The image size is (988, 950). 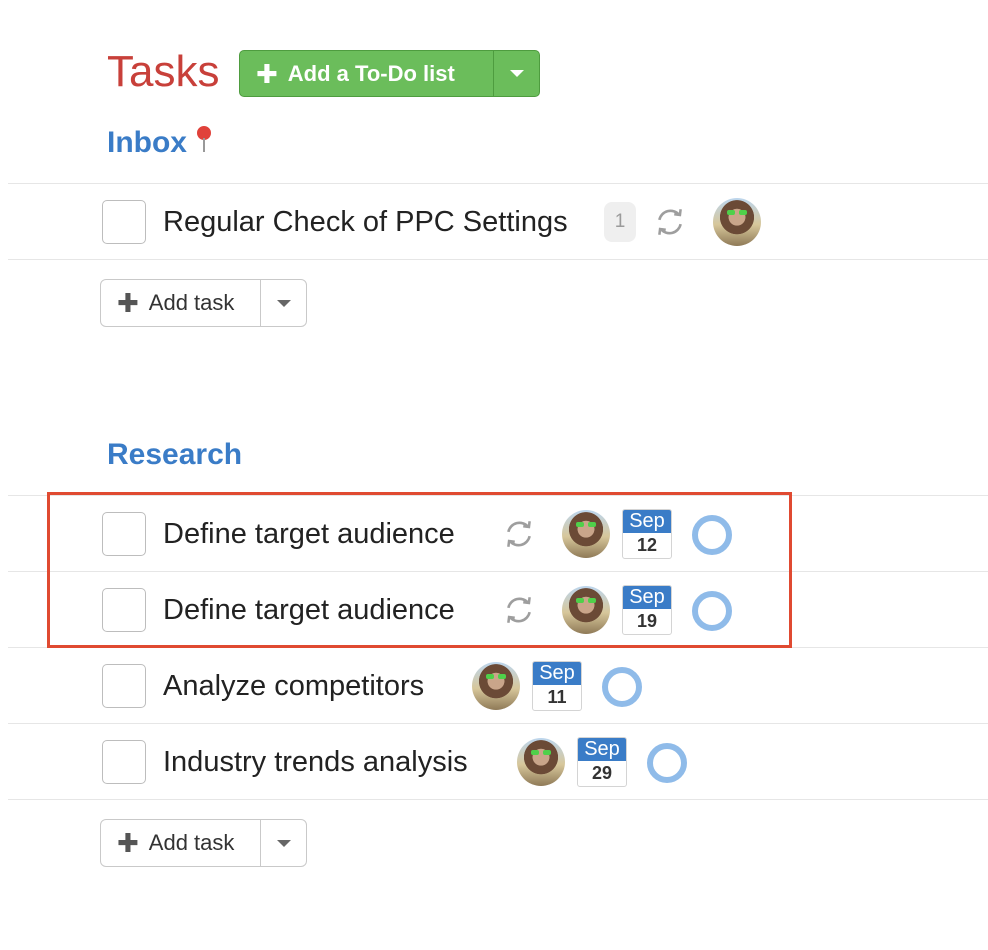 What do you see at coordinates (204, 140) in the screenshot?
I see `pin-icon` at bounding box center [204, 140].